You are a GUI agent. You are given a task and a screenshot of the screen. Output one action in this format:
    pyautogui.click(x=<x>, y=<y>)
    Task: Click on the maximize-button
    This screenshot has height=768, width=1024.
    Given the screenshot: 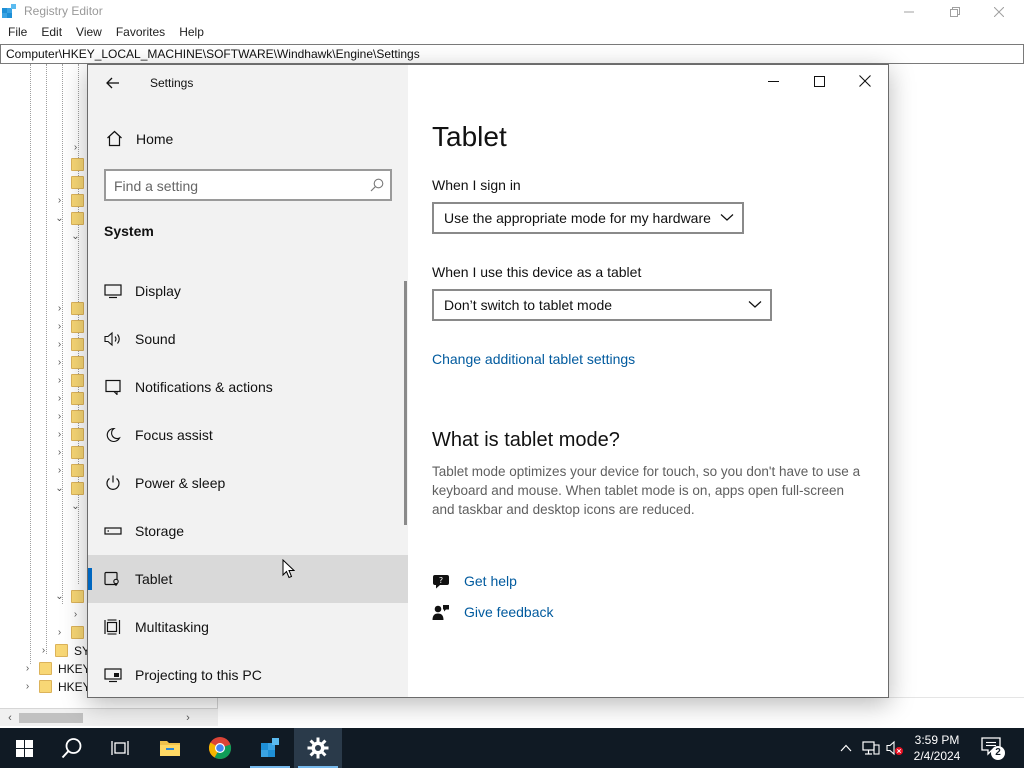 What is the action you would take?
    pyautogui.click(x=819, y=81)
    